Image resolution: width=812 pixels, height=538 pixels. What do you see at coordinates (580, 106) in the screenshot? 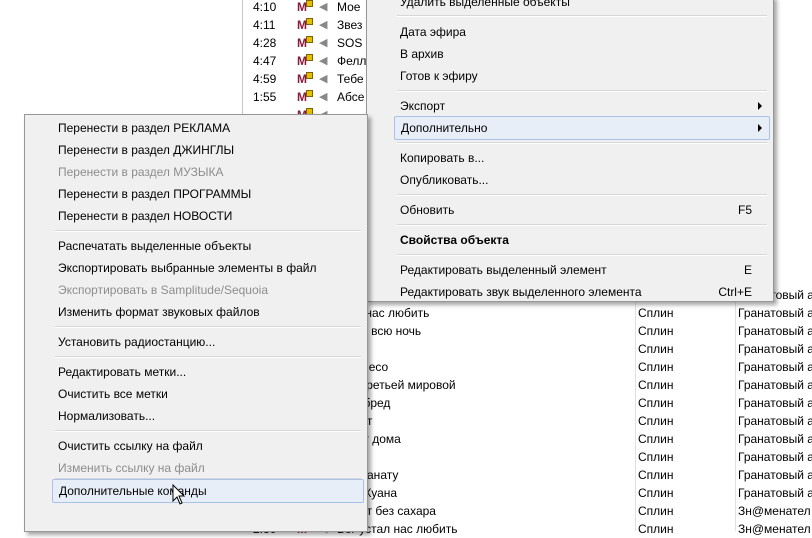
I see `menu-item-export: Экспорт` at bounding box center [580, 106].